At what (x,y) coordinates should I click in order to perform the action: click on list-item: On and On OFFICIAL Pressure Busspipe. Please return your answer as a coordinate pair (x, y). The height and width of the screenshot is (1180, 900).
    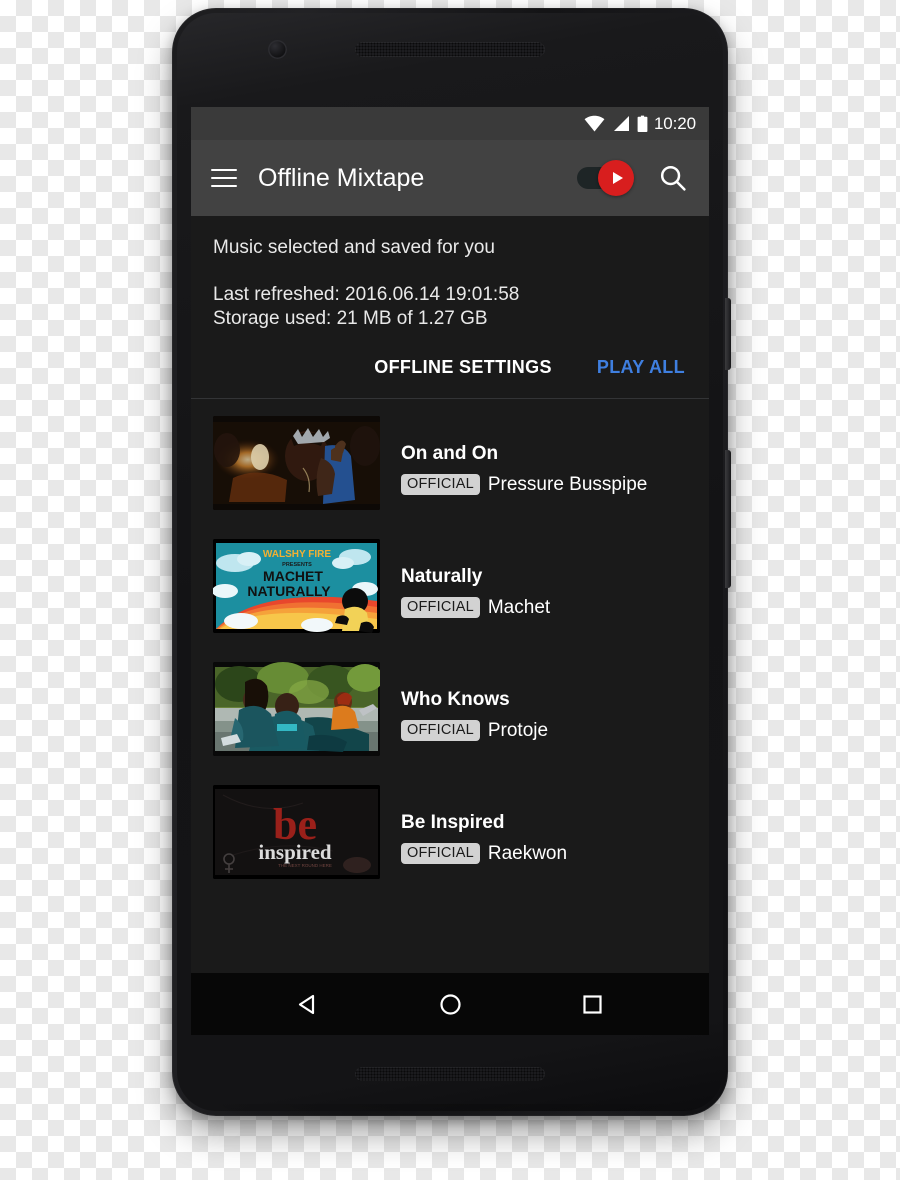
    Looking at the image, I should click on (450, 462).